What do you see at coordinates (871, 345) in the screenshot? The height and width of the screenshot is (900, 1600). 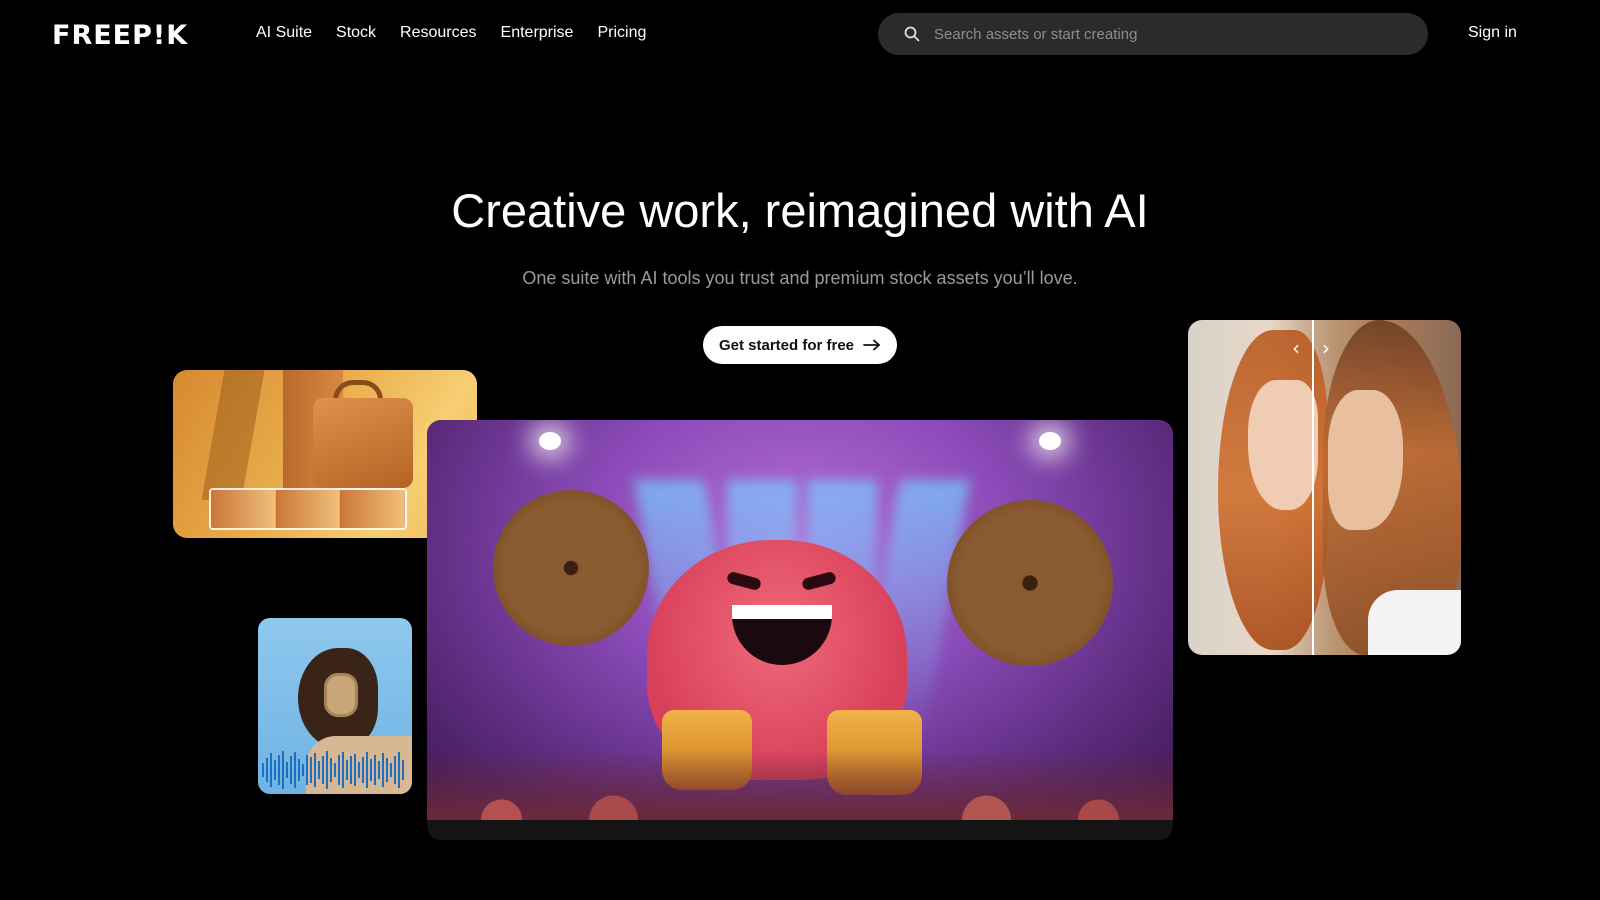 I see `arrow-right-icon` at bounding box center [871, 345].